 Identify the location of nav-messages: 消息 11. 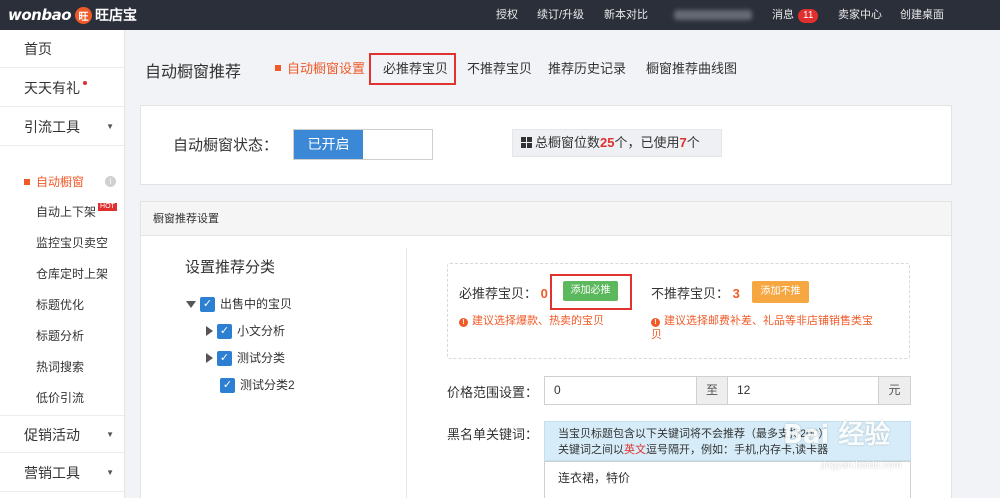
(795, 15).